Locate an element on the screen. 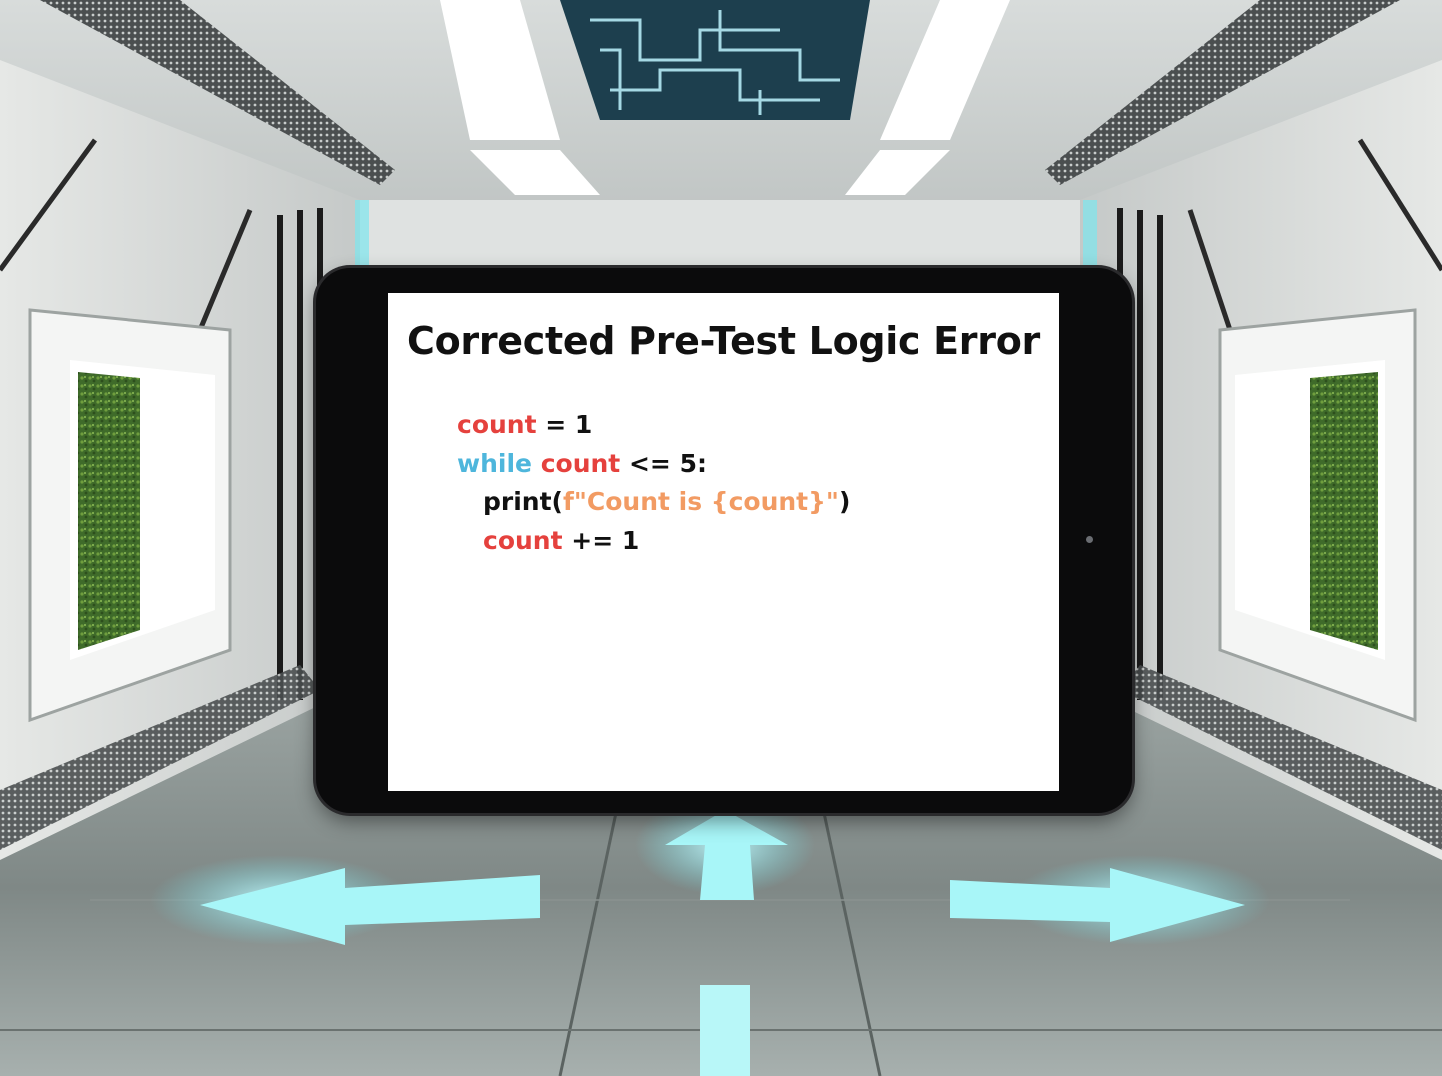  code-line-2: while count <= 5: is located at coordinates (653, 464).